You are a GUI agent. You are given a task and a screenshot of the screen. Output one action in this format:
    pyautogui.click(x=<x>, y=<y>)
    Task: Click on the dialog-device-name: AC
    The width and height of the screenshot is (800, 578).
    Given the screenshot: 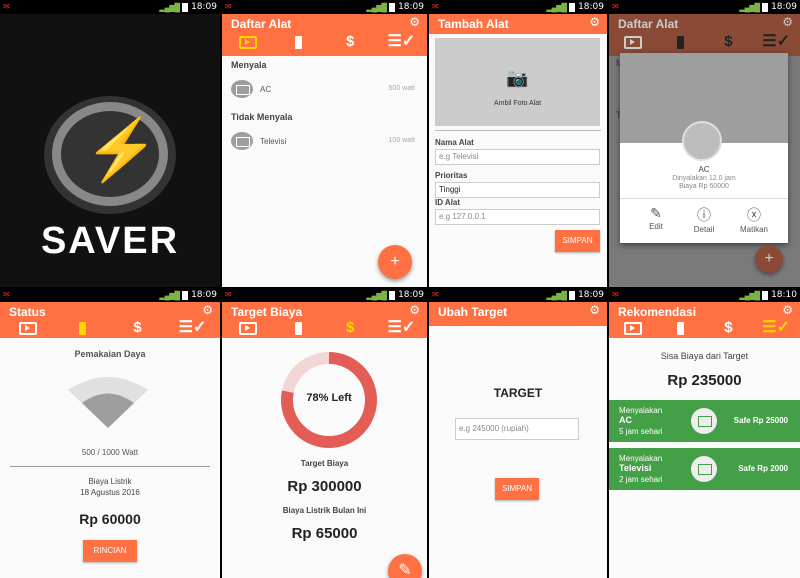 What is the action you would take?
    pyautogui.click(x=704, y=169)
    